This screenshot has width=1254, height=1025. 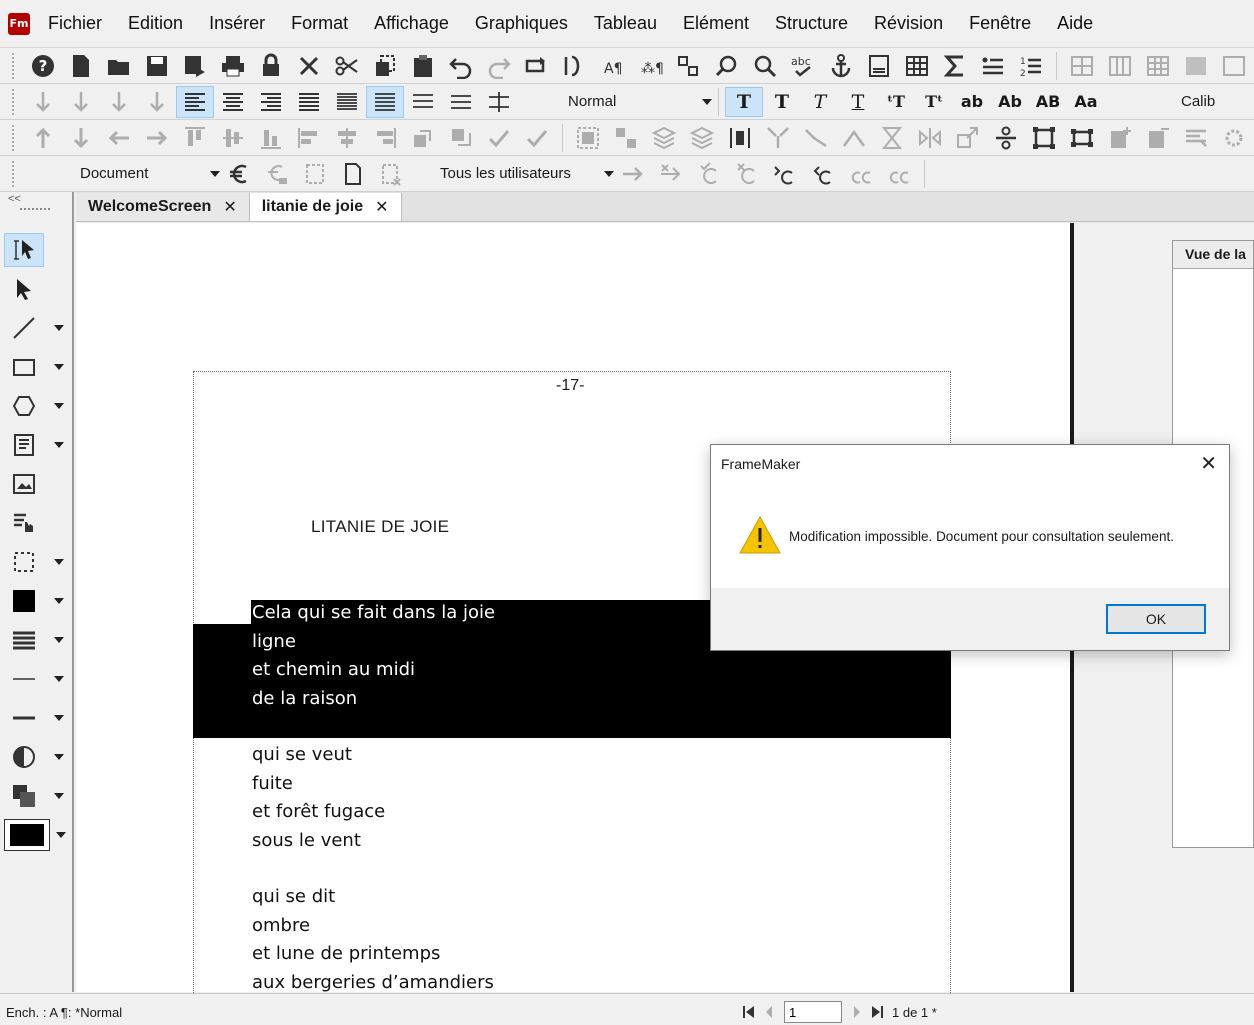 I want to click on object-properties-icon, so click(x=1006, y=138).